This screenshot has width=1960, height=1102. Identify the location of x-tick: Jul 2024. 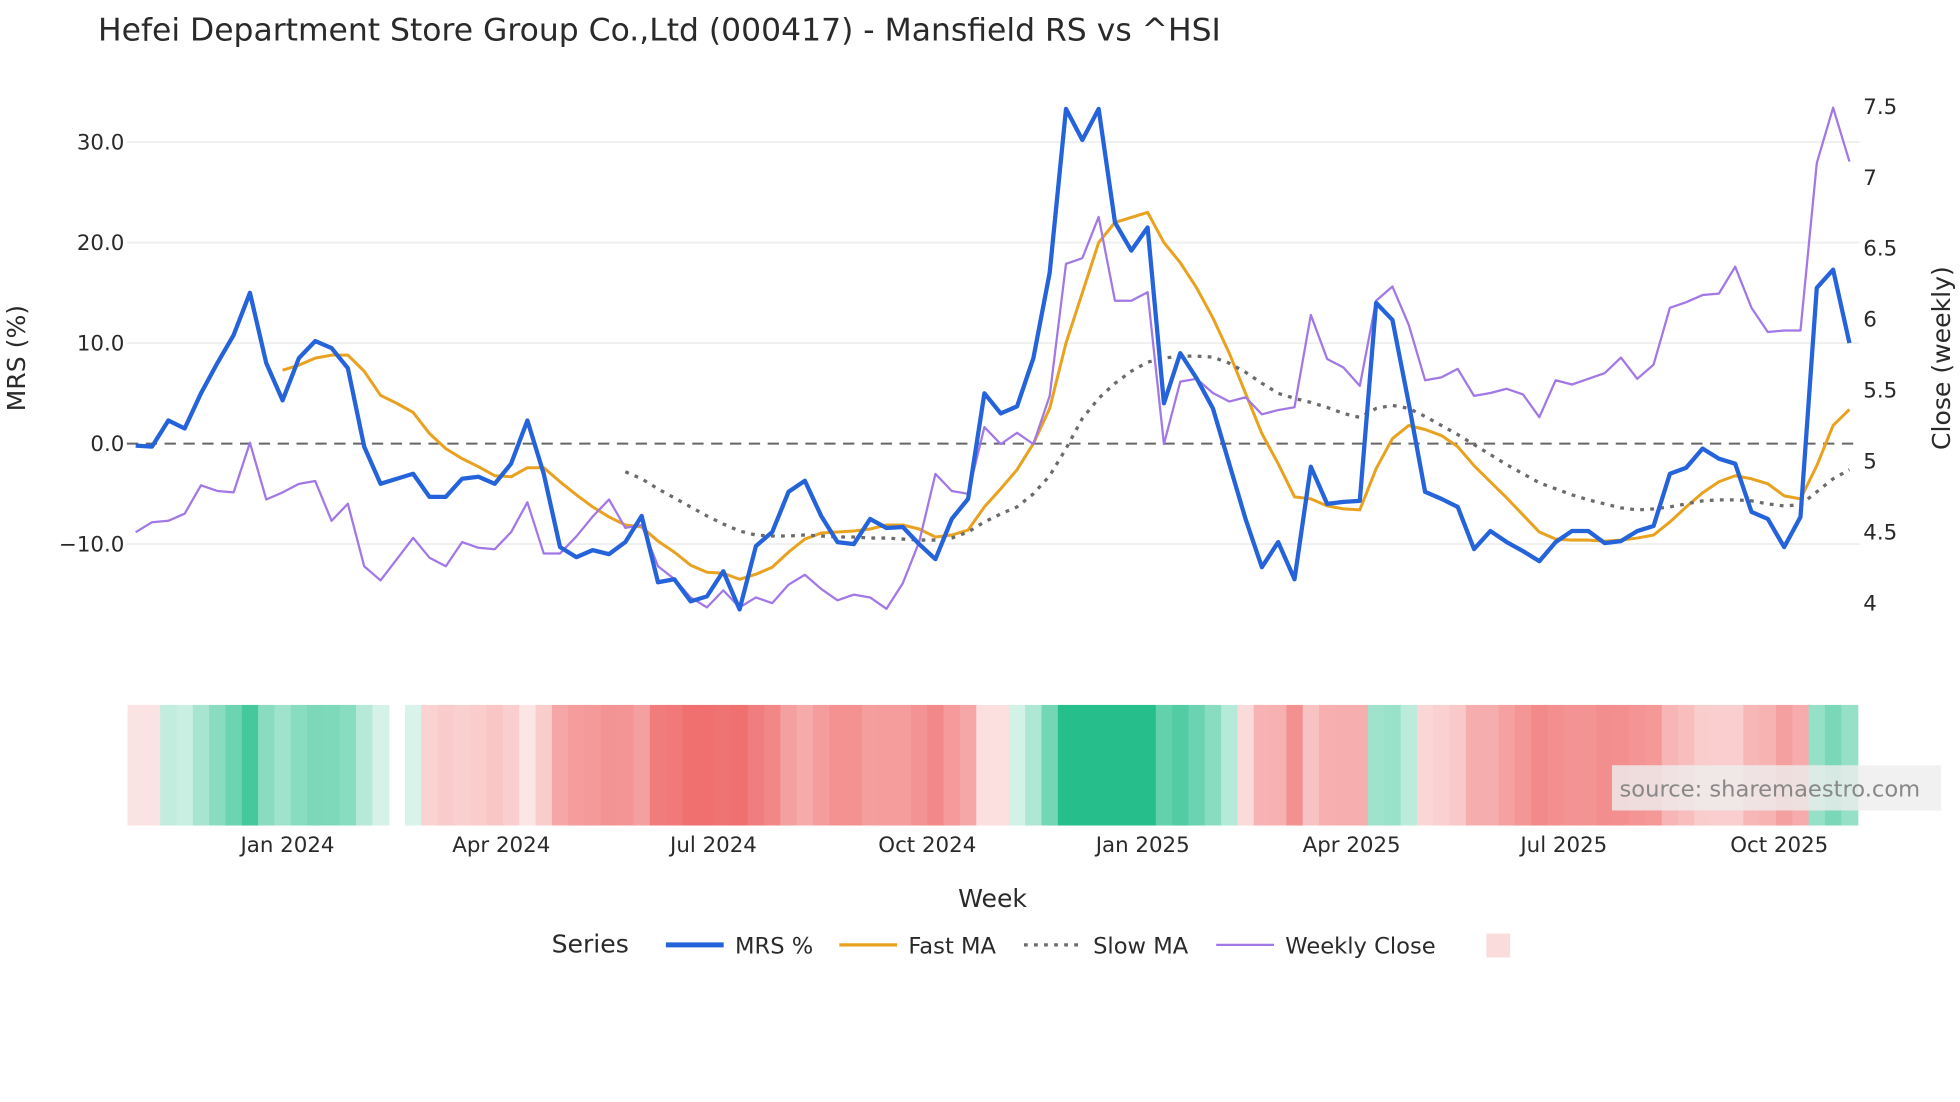
(712, 845).